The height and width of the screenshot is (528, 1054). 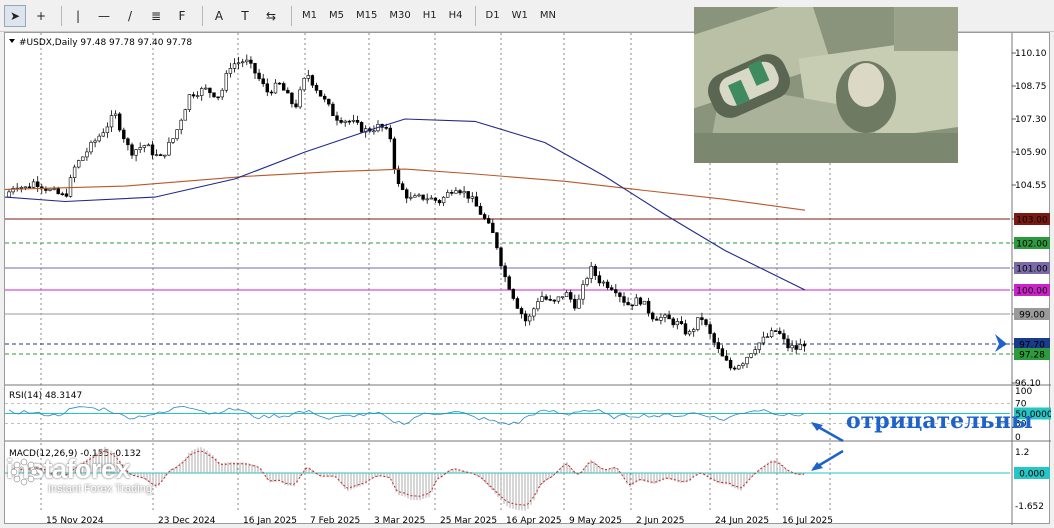 What do you see at coordinates (399, 15) in the screenshot?
I see `timeframe-m30-button: M30` at bounding box center [399, 15].